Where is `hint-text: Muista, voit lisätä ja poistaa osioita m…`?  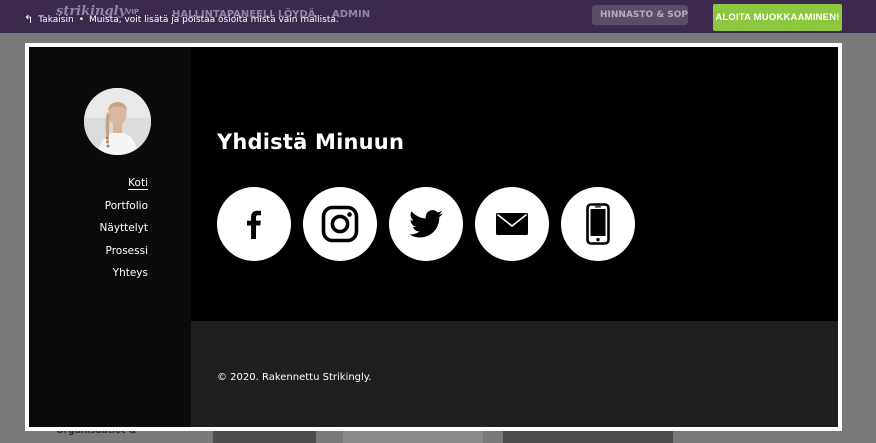 hint-text: Muista, voit lisätä ja poistaa osioita m… is located at coordinates (214, 19).